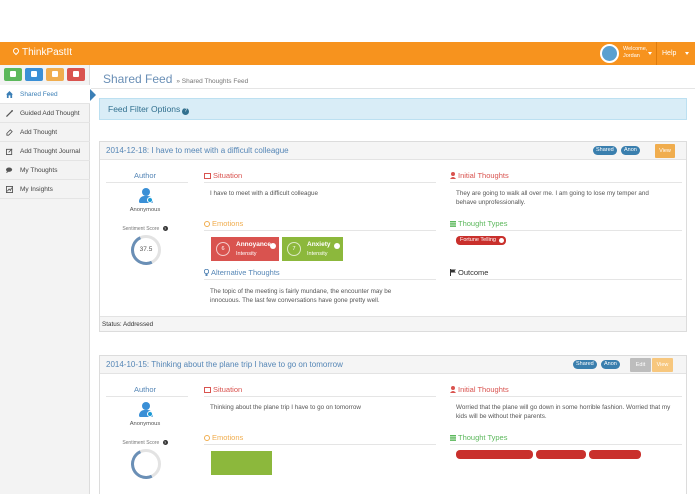 The width and height of the screenshot is (695, 494). What do you see at coordinates (45, 170) in the screenshot?
I see `sidebar-item-my-thoughts: My Thoughts` at bounding box center [45, 170].